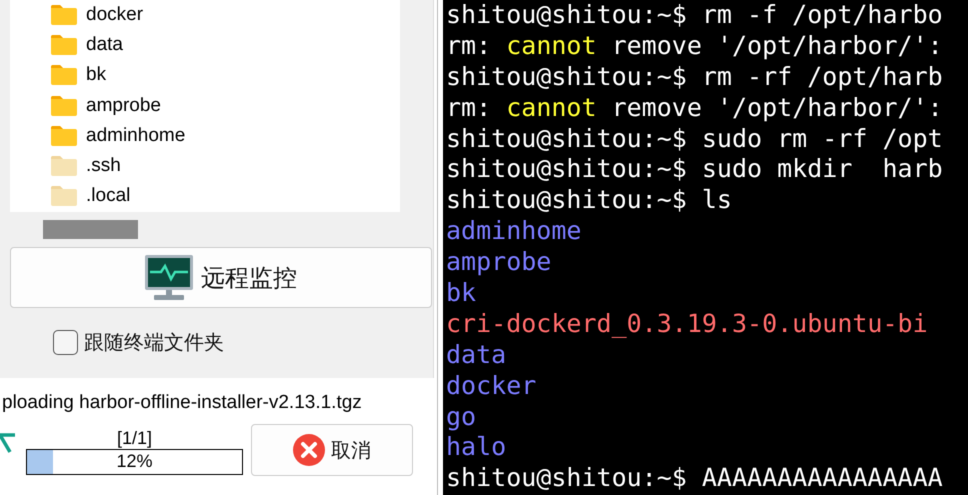 The image size is (968, 495). I want to click on checkbox-label: 跟随终端文件夹, so click(154, 342).